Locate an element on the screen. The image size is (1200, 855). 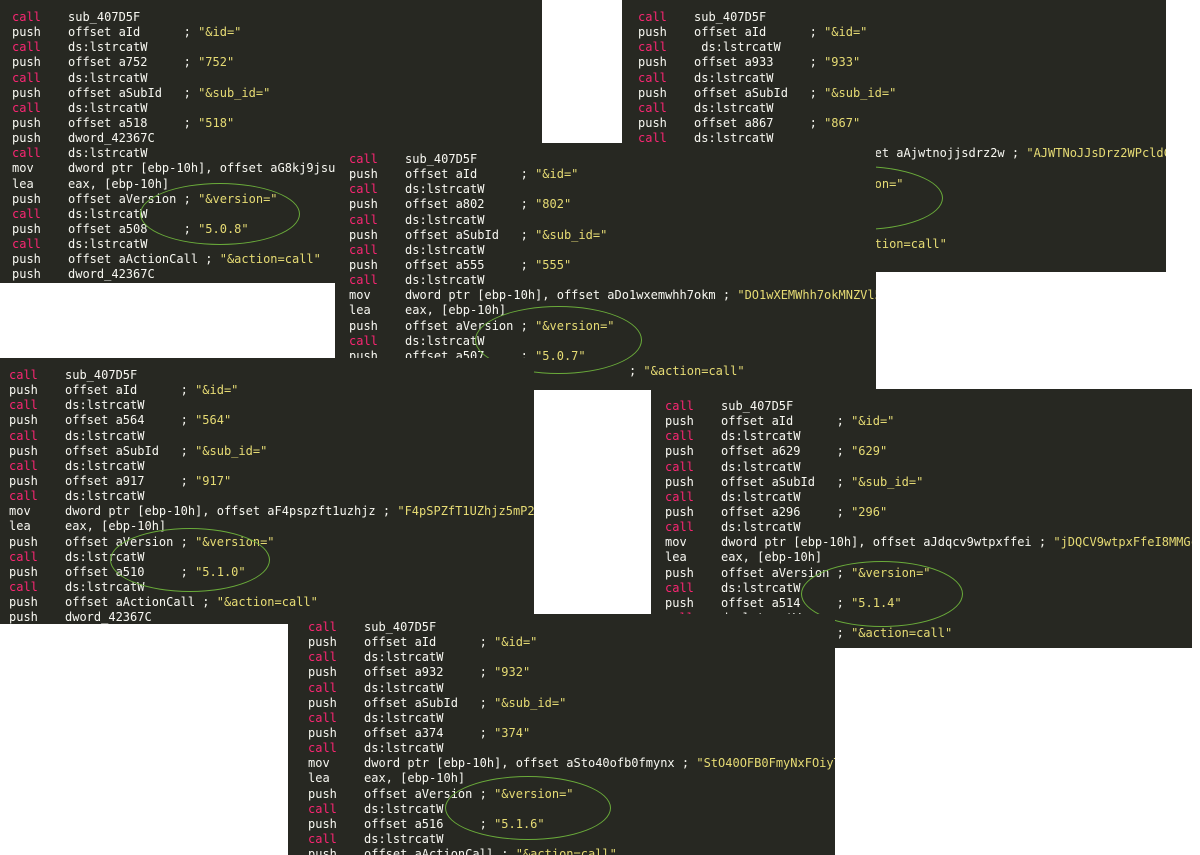
code-line: push offset a296 ; "296" is located at coordinates (928, 512).